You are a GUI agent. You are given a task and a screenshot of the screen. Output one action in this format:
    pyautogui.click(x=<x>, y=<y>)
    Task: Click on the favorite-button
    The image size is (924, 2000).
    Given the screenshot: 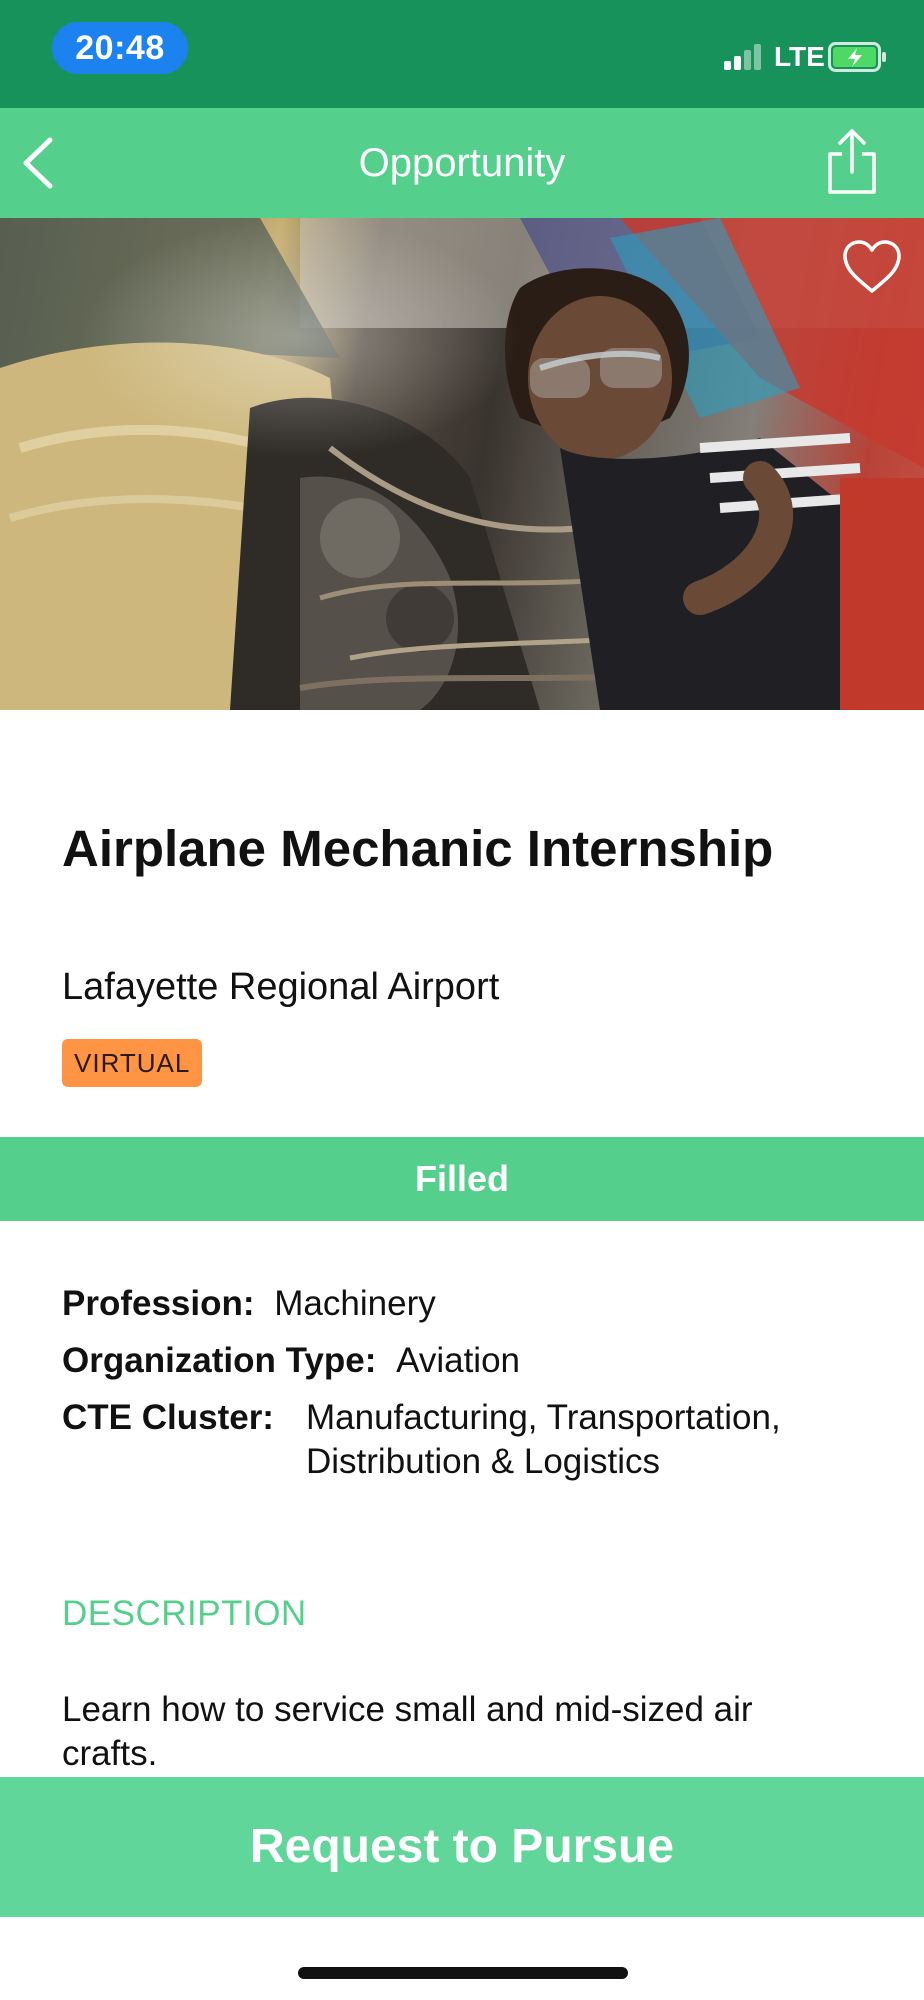 What is the action you would take?
    pyautogui.click(x=872, y=267)
    